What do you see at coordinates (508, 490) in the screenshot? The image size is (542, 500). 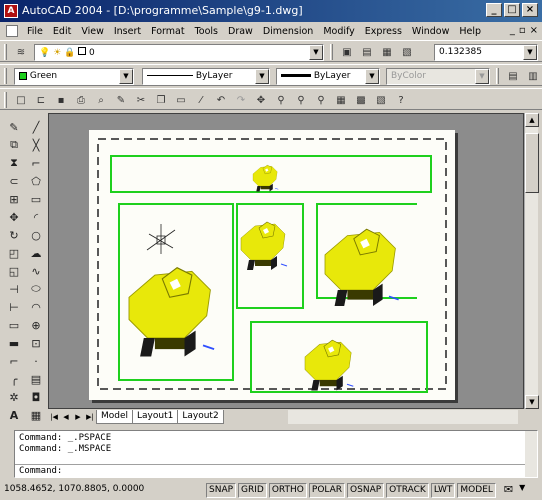 I see `communication-center-icon: ✉` at bounding box center [508, 490].